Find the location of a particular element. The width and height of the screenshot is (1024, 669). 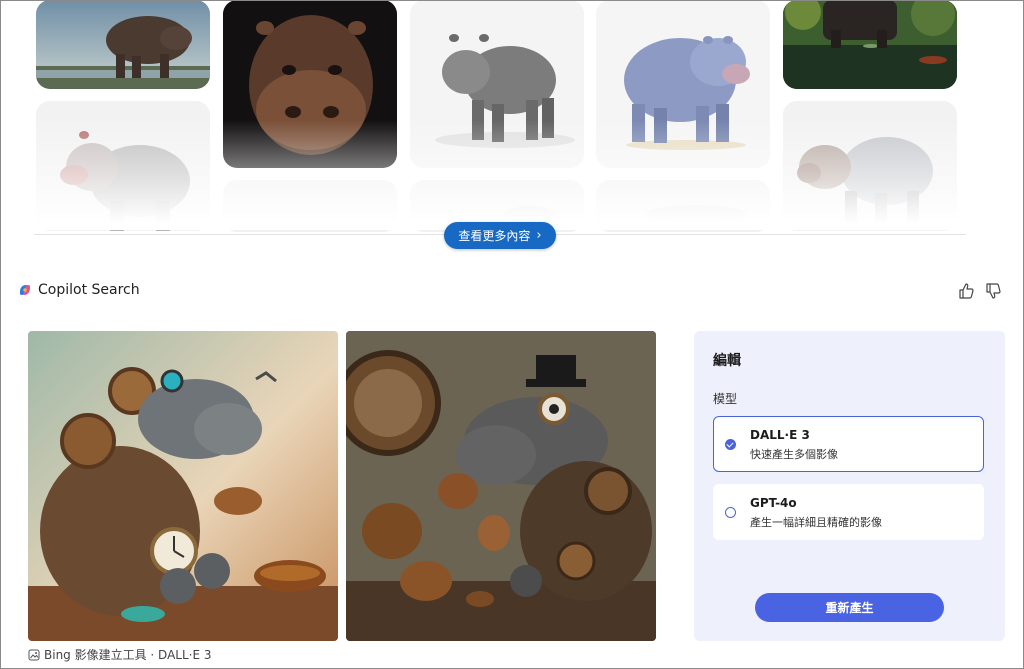

image-creator-icon is located at coordinates (34, 654).